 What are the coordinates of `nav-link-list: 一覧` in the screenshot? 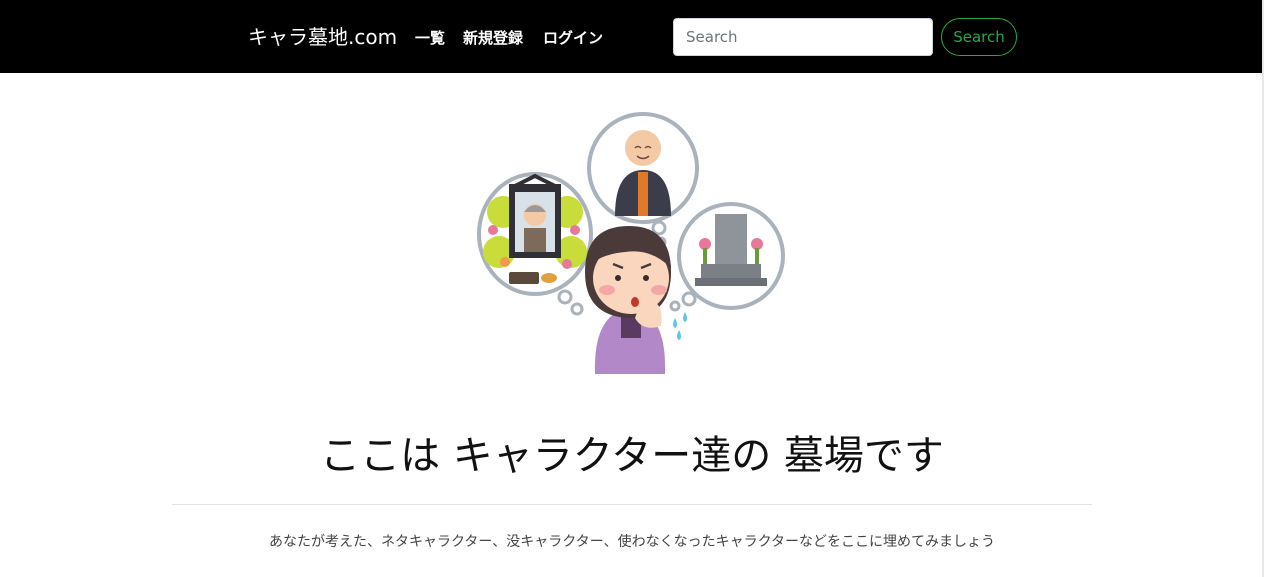 It's located at (430, 38).